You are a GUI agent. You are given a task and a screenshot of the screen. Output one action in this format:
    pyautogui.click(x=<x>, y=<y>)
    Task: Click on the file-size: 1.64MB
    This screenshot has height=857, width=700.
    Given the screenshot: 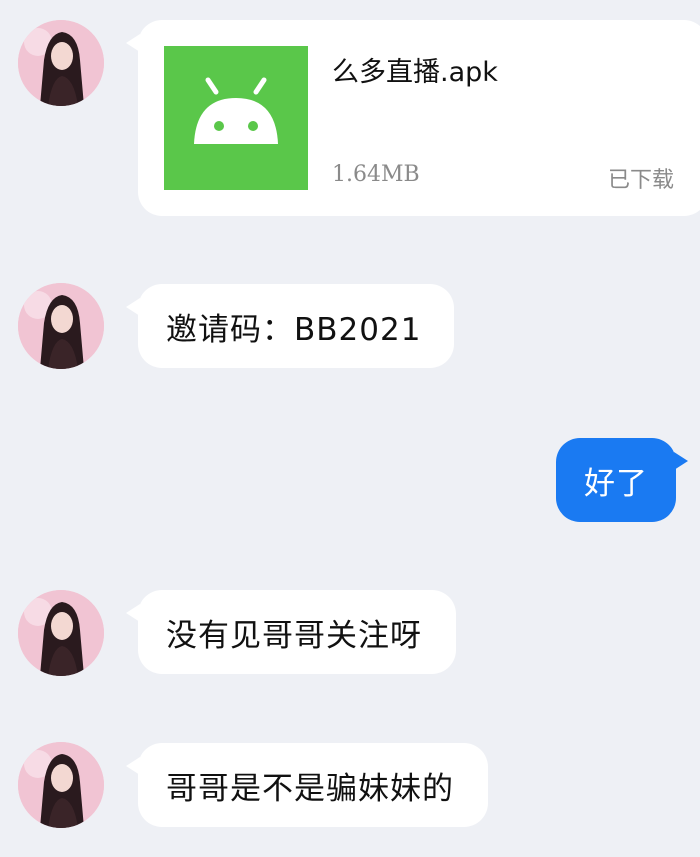 What is the action you would take?
    pyautogui.click(x=376, y=174)
    